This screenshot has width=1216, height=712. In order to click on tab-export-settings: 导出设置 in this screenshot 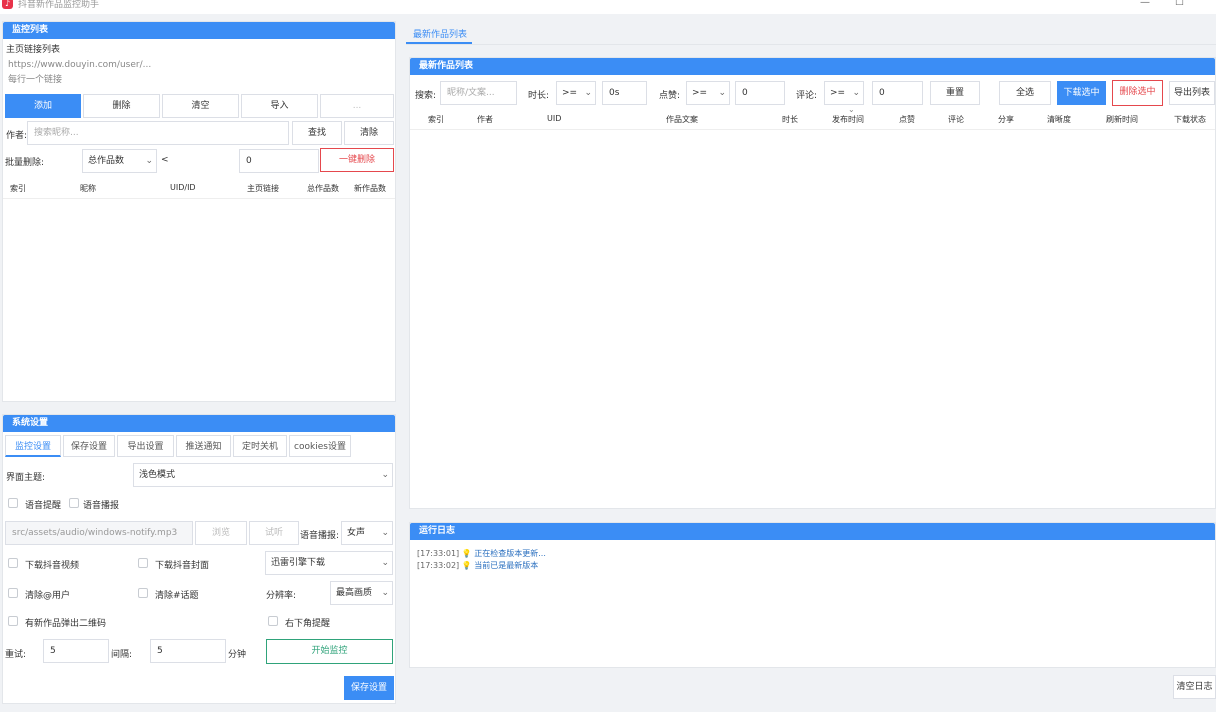, I will do `click(145, 446)`.